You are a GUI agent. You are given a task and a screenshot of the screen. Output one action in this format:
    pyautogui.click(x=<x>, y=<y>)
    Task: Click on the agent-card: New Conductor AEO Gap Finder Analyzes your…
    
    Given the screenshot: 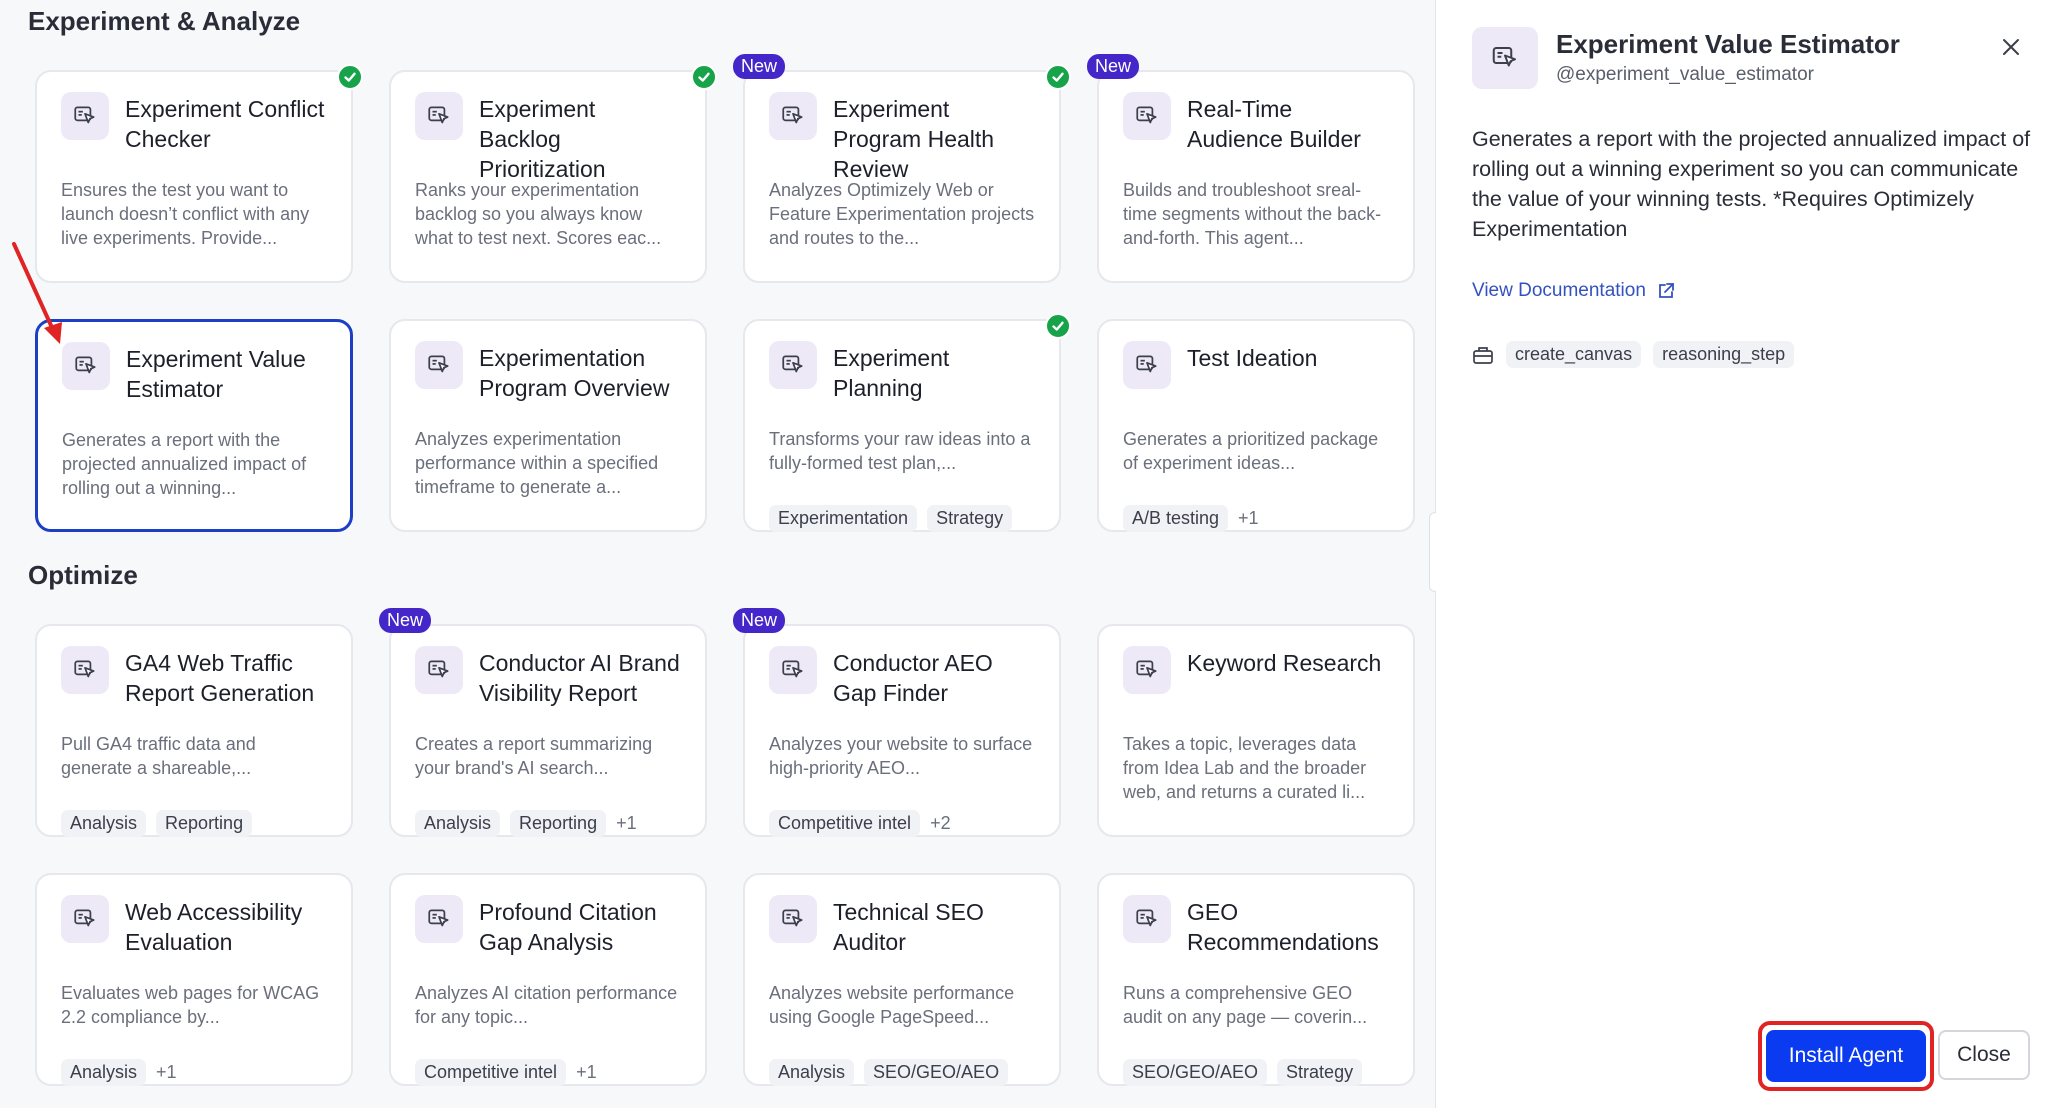 What is the action you would take?
    pyautogui.click(x=897, y=722)
    